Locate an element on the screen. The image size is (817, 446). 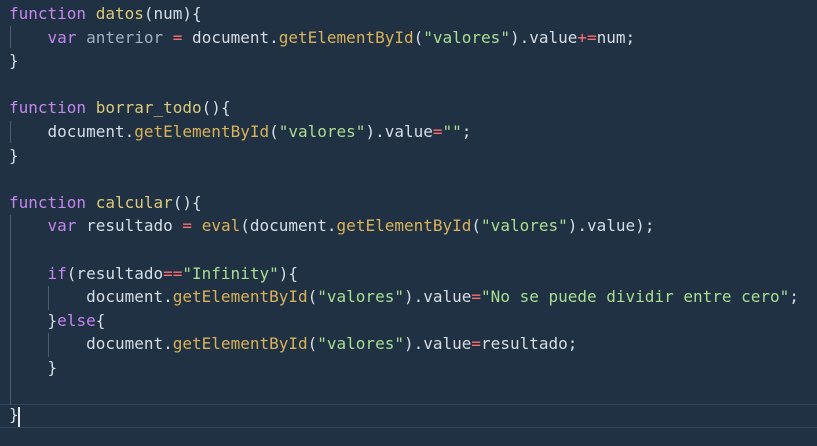
code-token: ){ is located at coordinates (288, 273).